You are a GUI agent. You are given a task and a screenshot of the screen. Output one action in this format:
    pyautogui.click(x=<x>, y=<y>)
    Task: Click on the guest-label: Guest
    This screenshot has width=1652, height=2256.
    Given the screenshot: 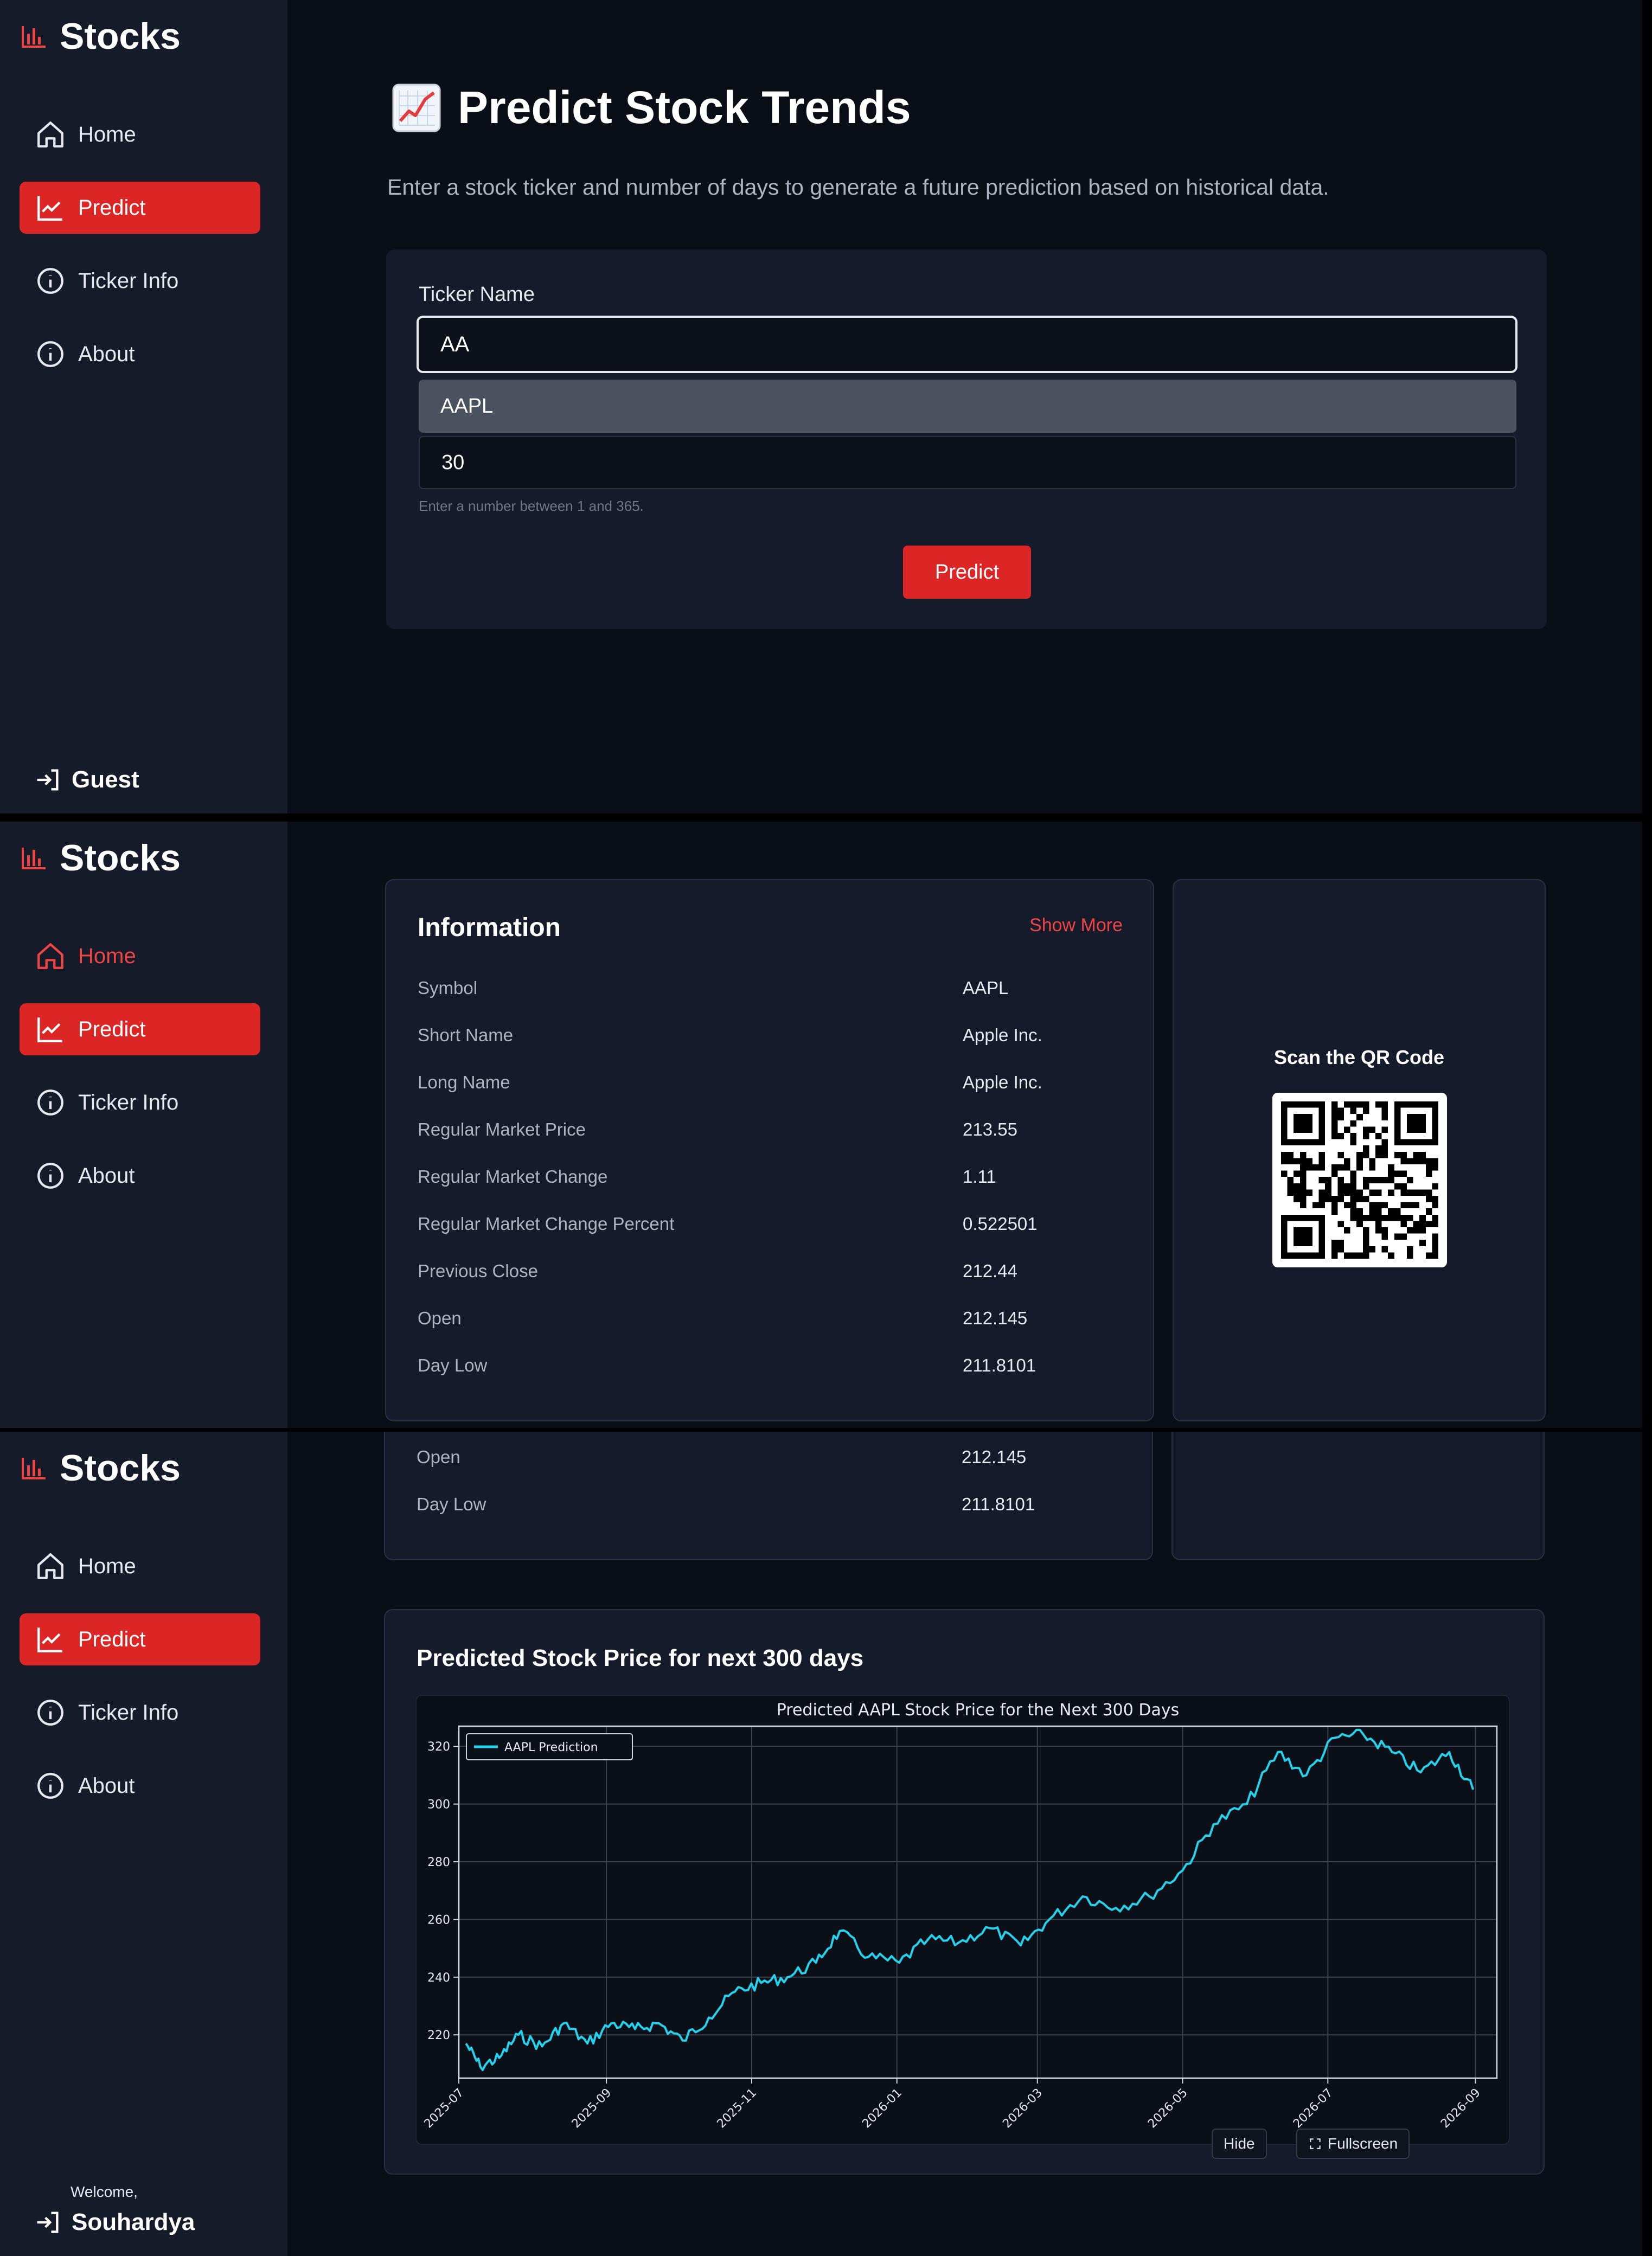 What is the action you would take?
    pyautogui.click(x=105, y=779)
    